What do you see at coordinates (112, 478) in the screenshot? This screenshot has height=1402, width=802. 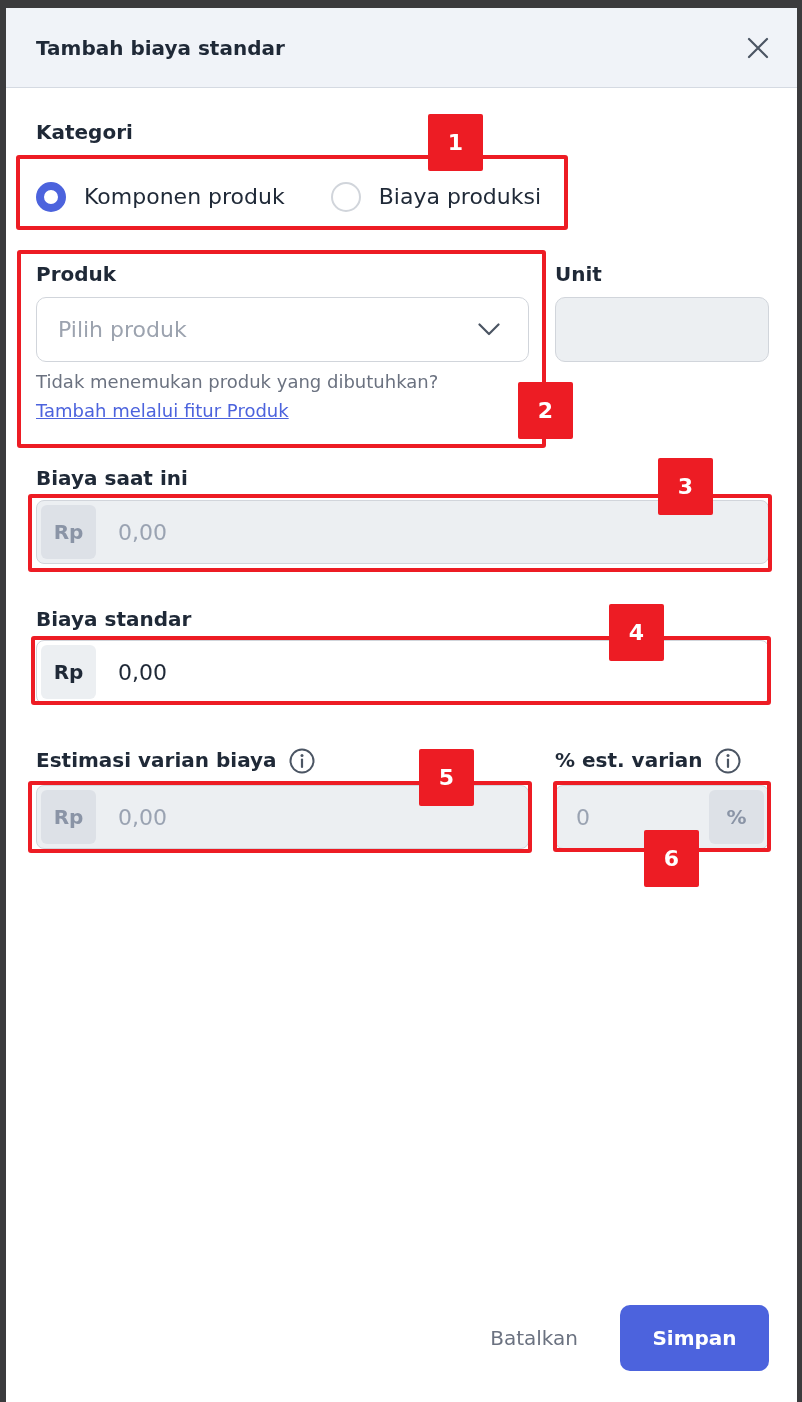 I see `field-label: Biaya saat ini` at bounding box center [112, 478].